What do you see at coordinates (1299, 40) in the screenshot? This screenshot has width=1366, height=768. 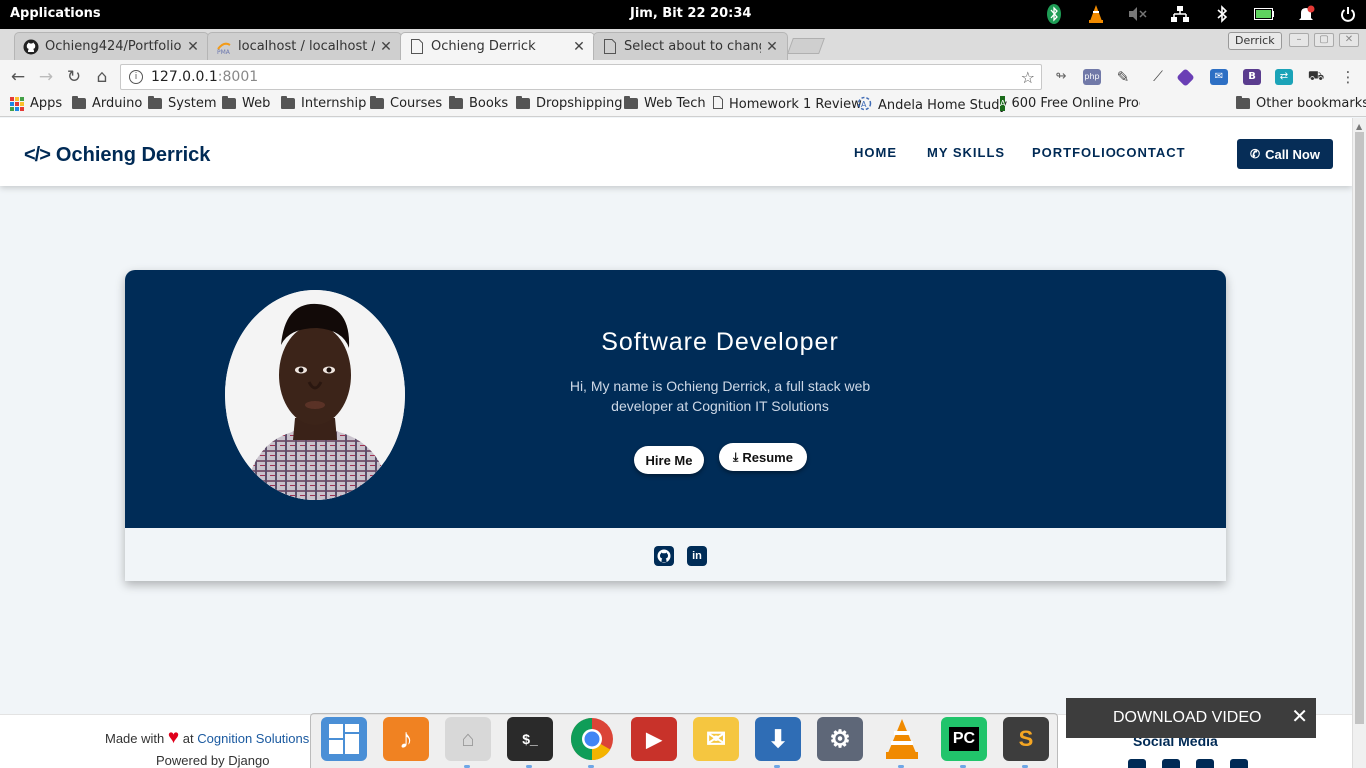 I see `minimize-icon: –` at bounding box center [1299, 40].